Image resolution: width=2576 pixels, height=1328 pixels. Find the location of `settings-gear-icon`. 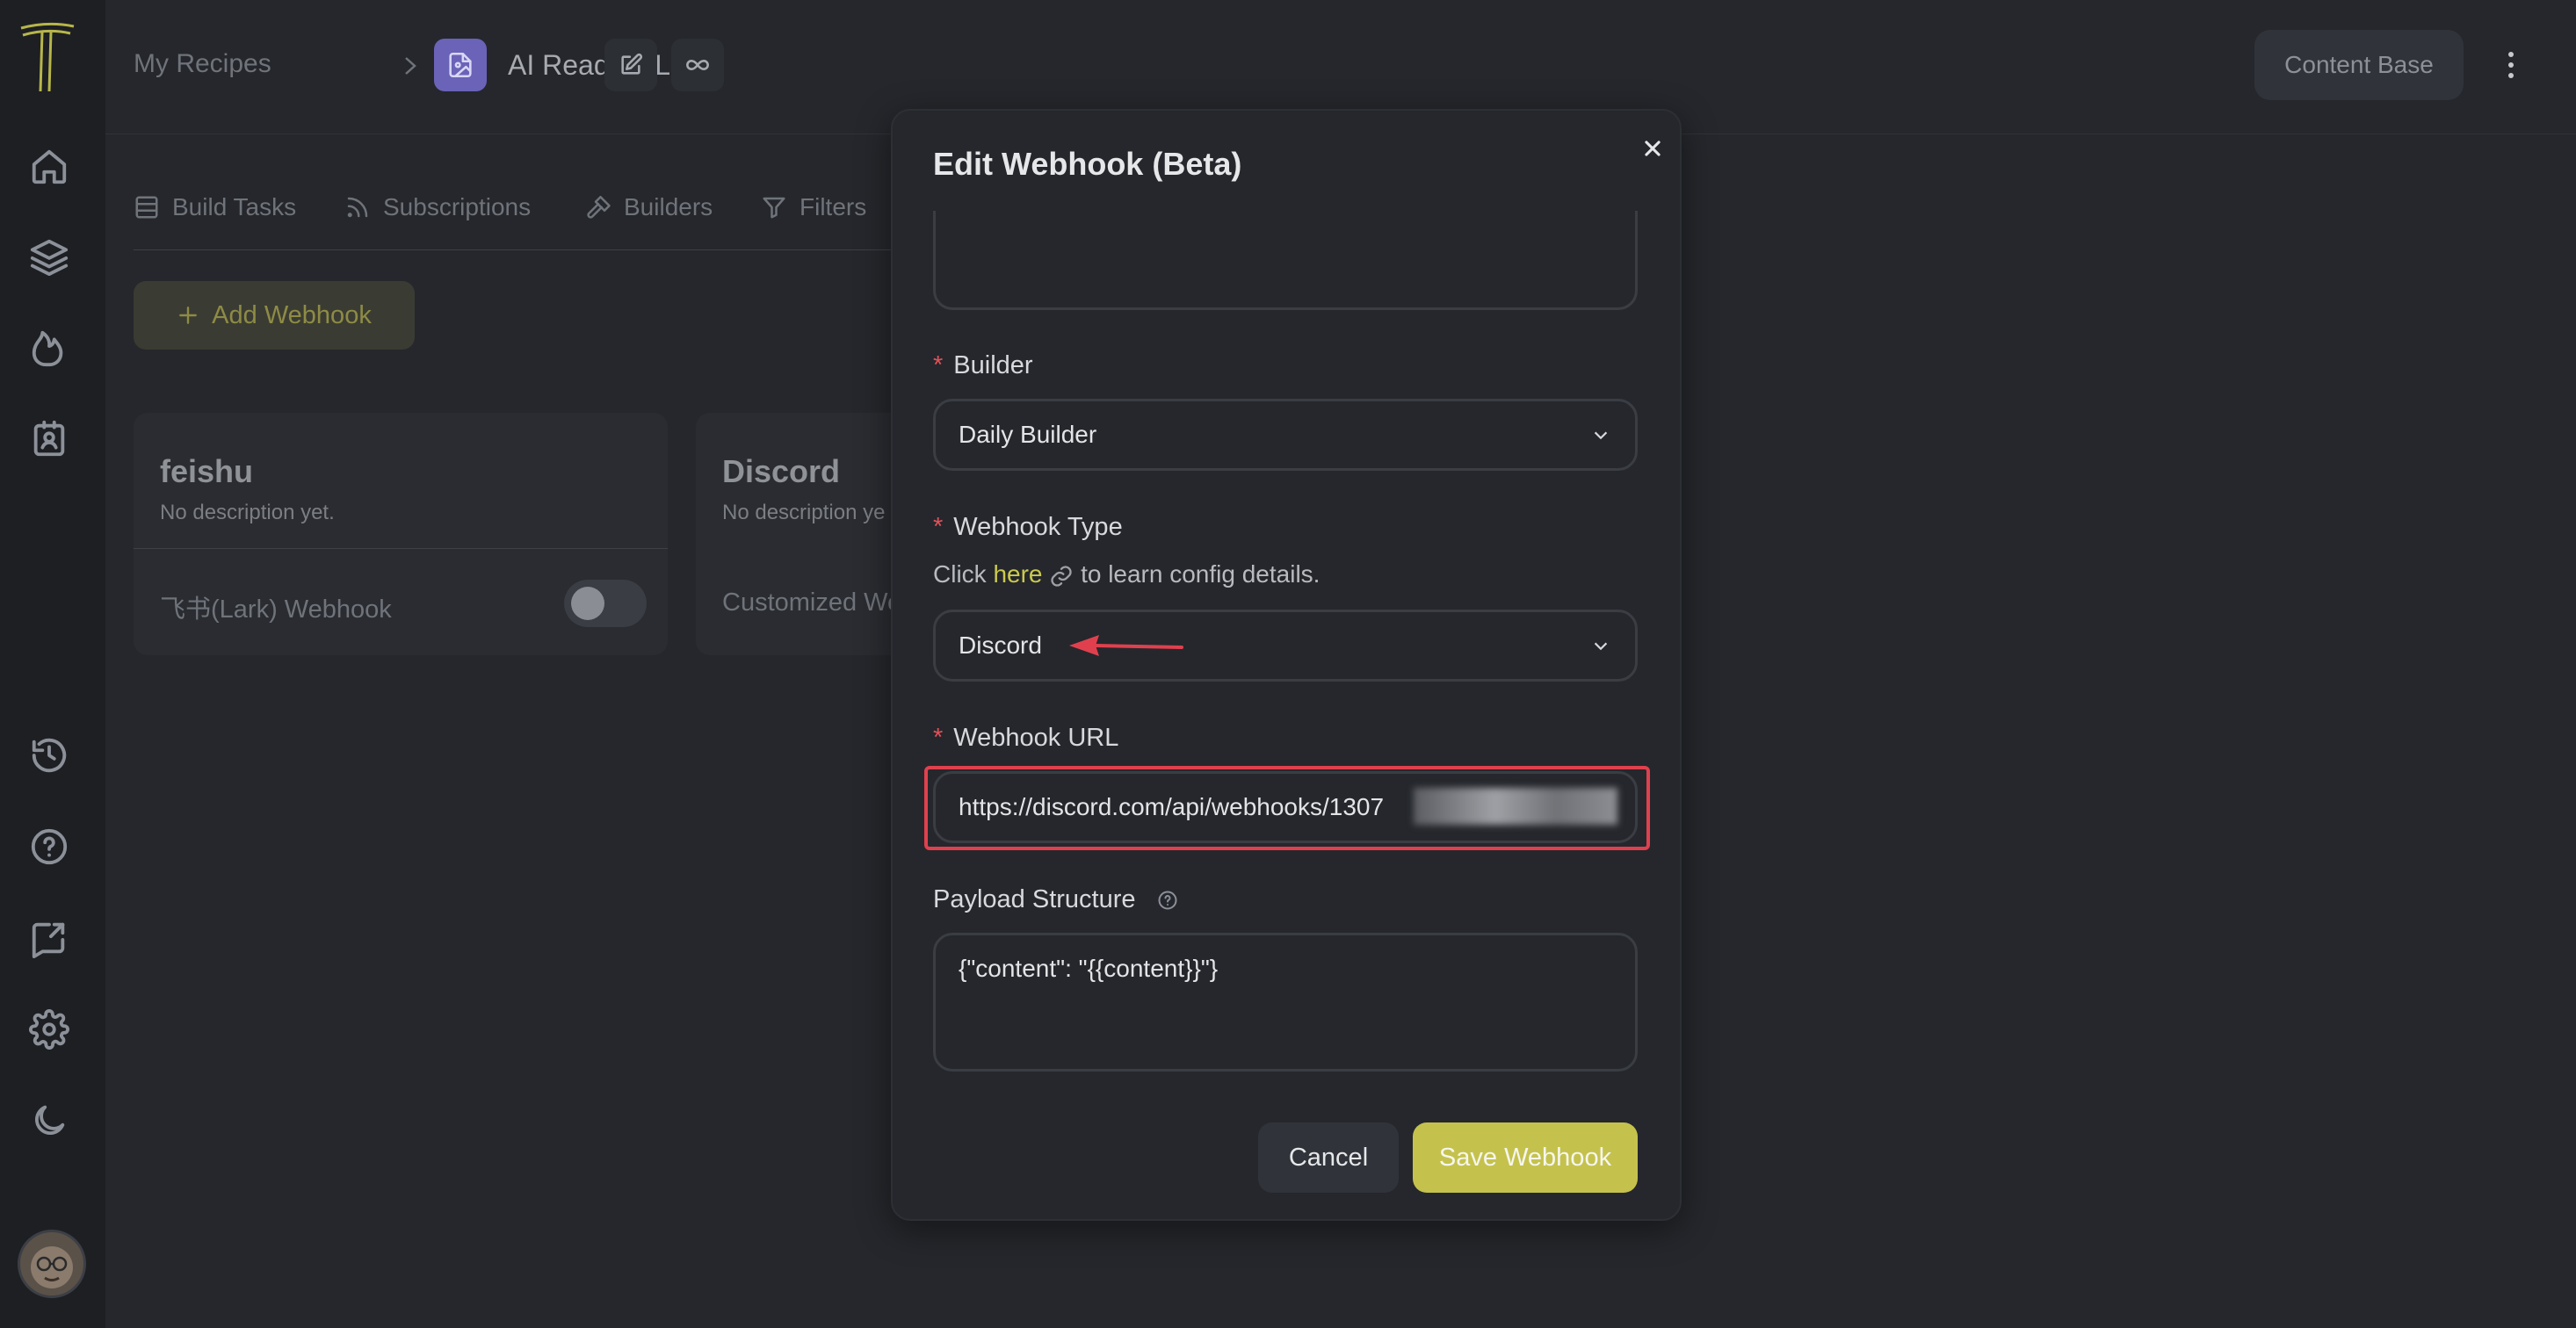

settings-gear-icon is located at coordinates (49, 1029).